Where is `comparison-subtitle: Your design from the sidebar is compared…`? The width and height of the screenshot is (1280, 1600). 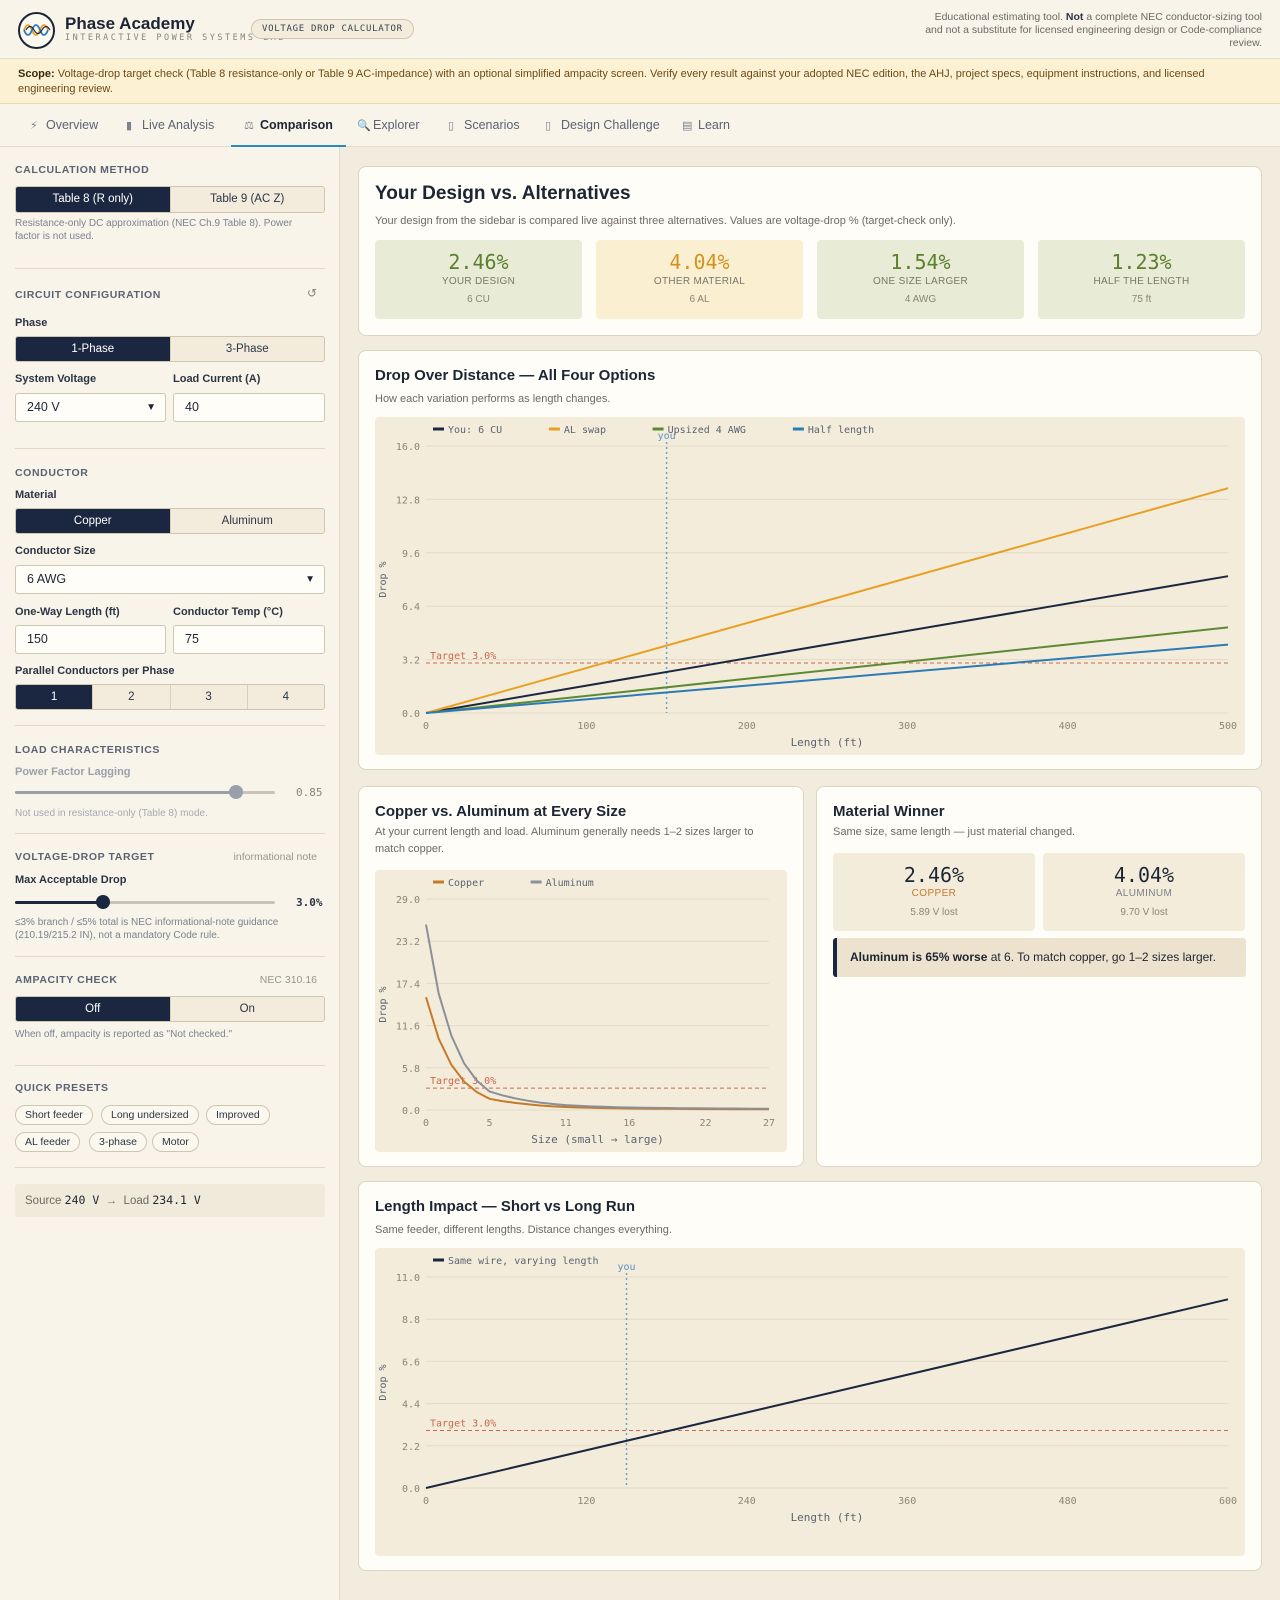
comparison-subtitle: Your design from the sidebar is compared… is located at coordinates (665, 221).